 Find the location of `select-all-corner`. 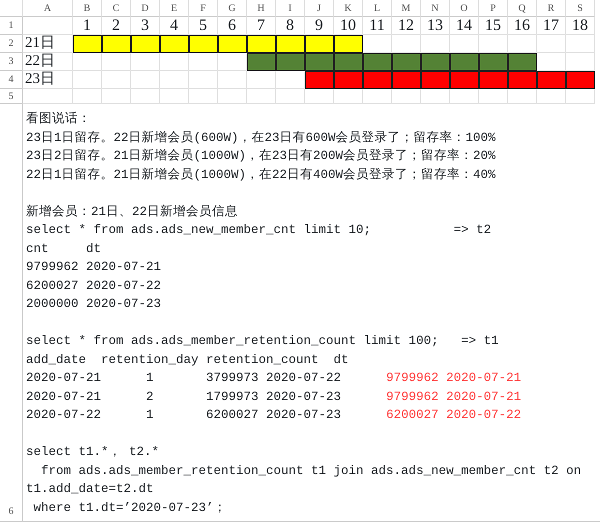

select-all-corner is located at coordinates (11, 8).